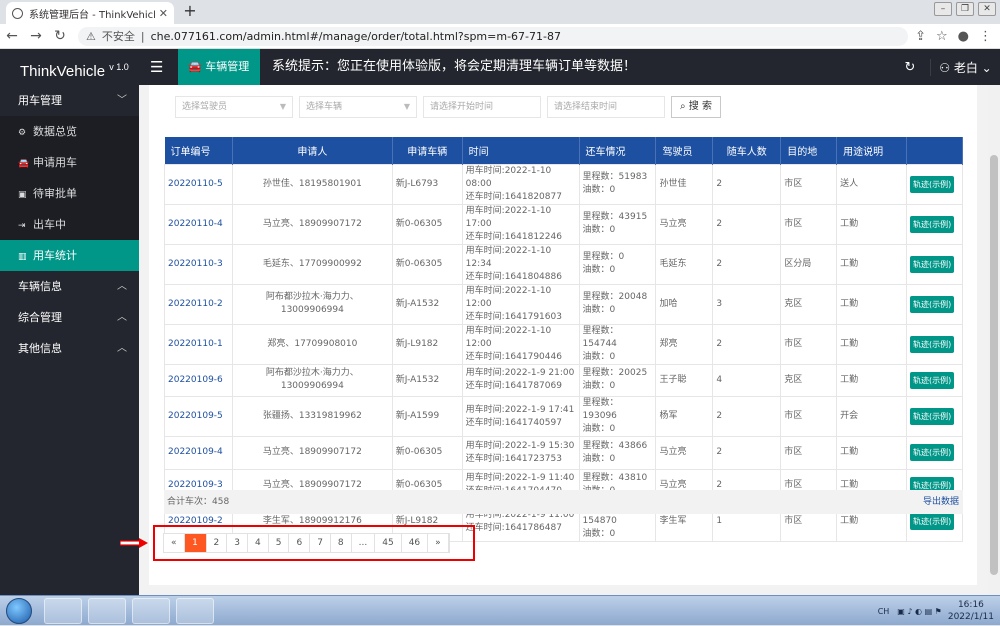  I want to click on share-icon: ⇪, so click(920, 36).